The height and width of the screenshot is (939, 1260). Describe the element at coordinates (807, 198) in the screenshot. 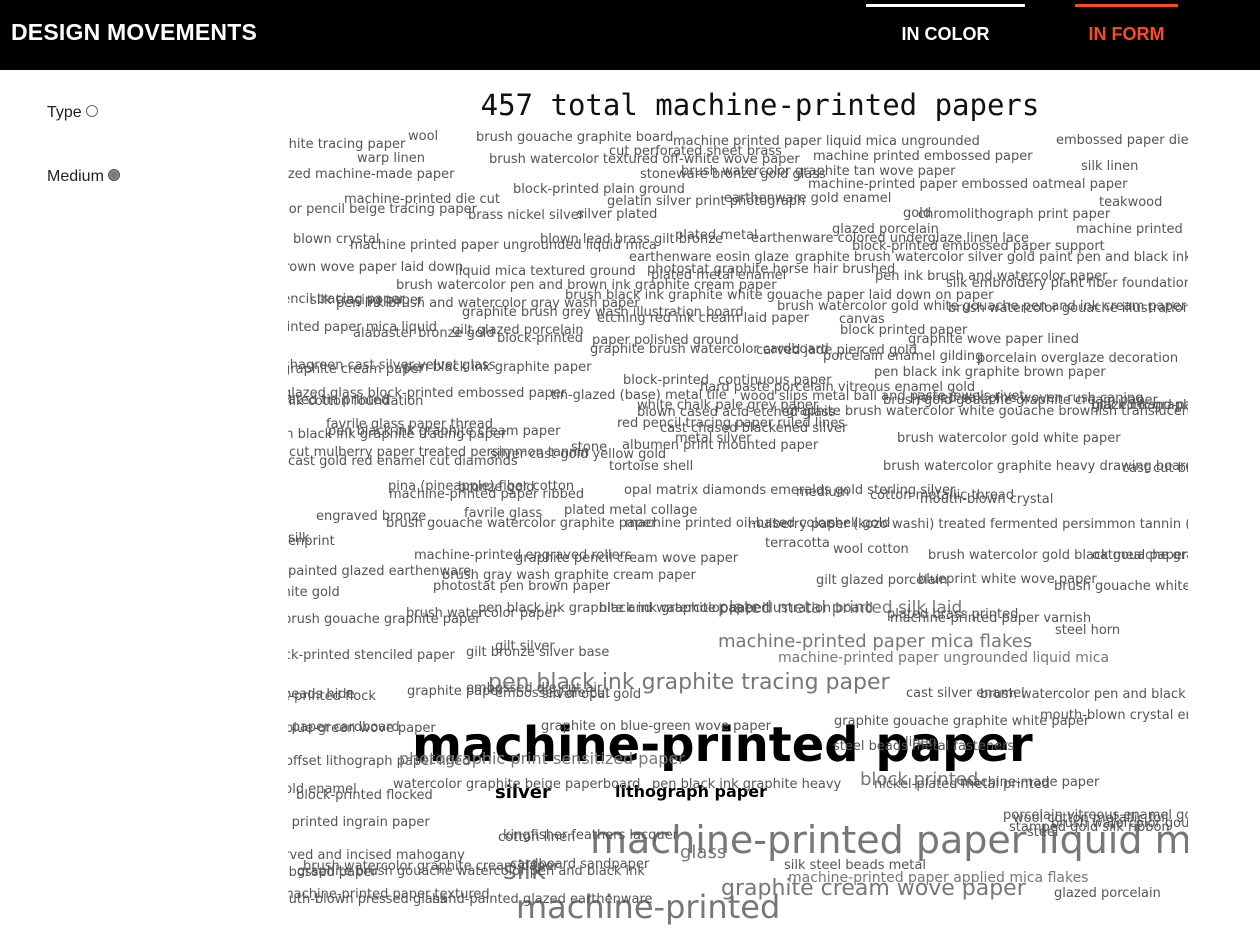

I see `cloud-word: earthenware gold enamel` at that location.